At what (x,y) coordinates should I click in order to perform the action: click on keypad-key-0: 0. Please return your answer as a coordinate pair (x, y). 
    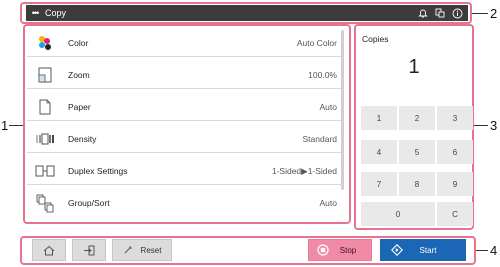
    Looking at the image, I should click on (398, 214).